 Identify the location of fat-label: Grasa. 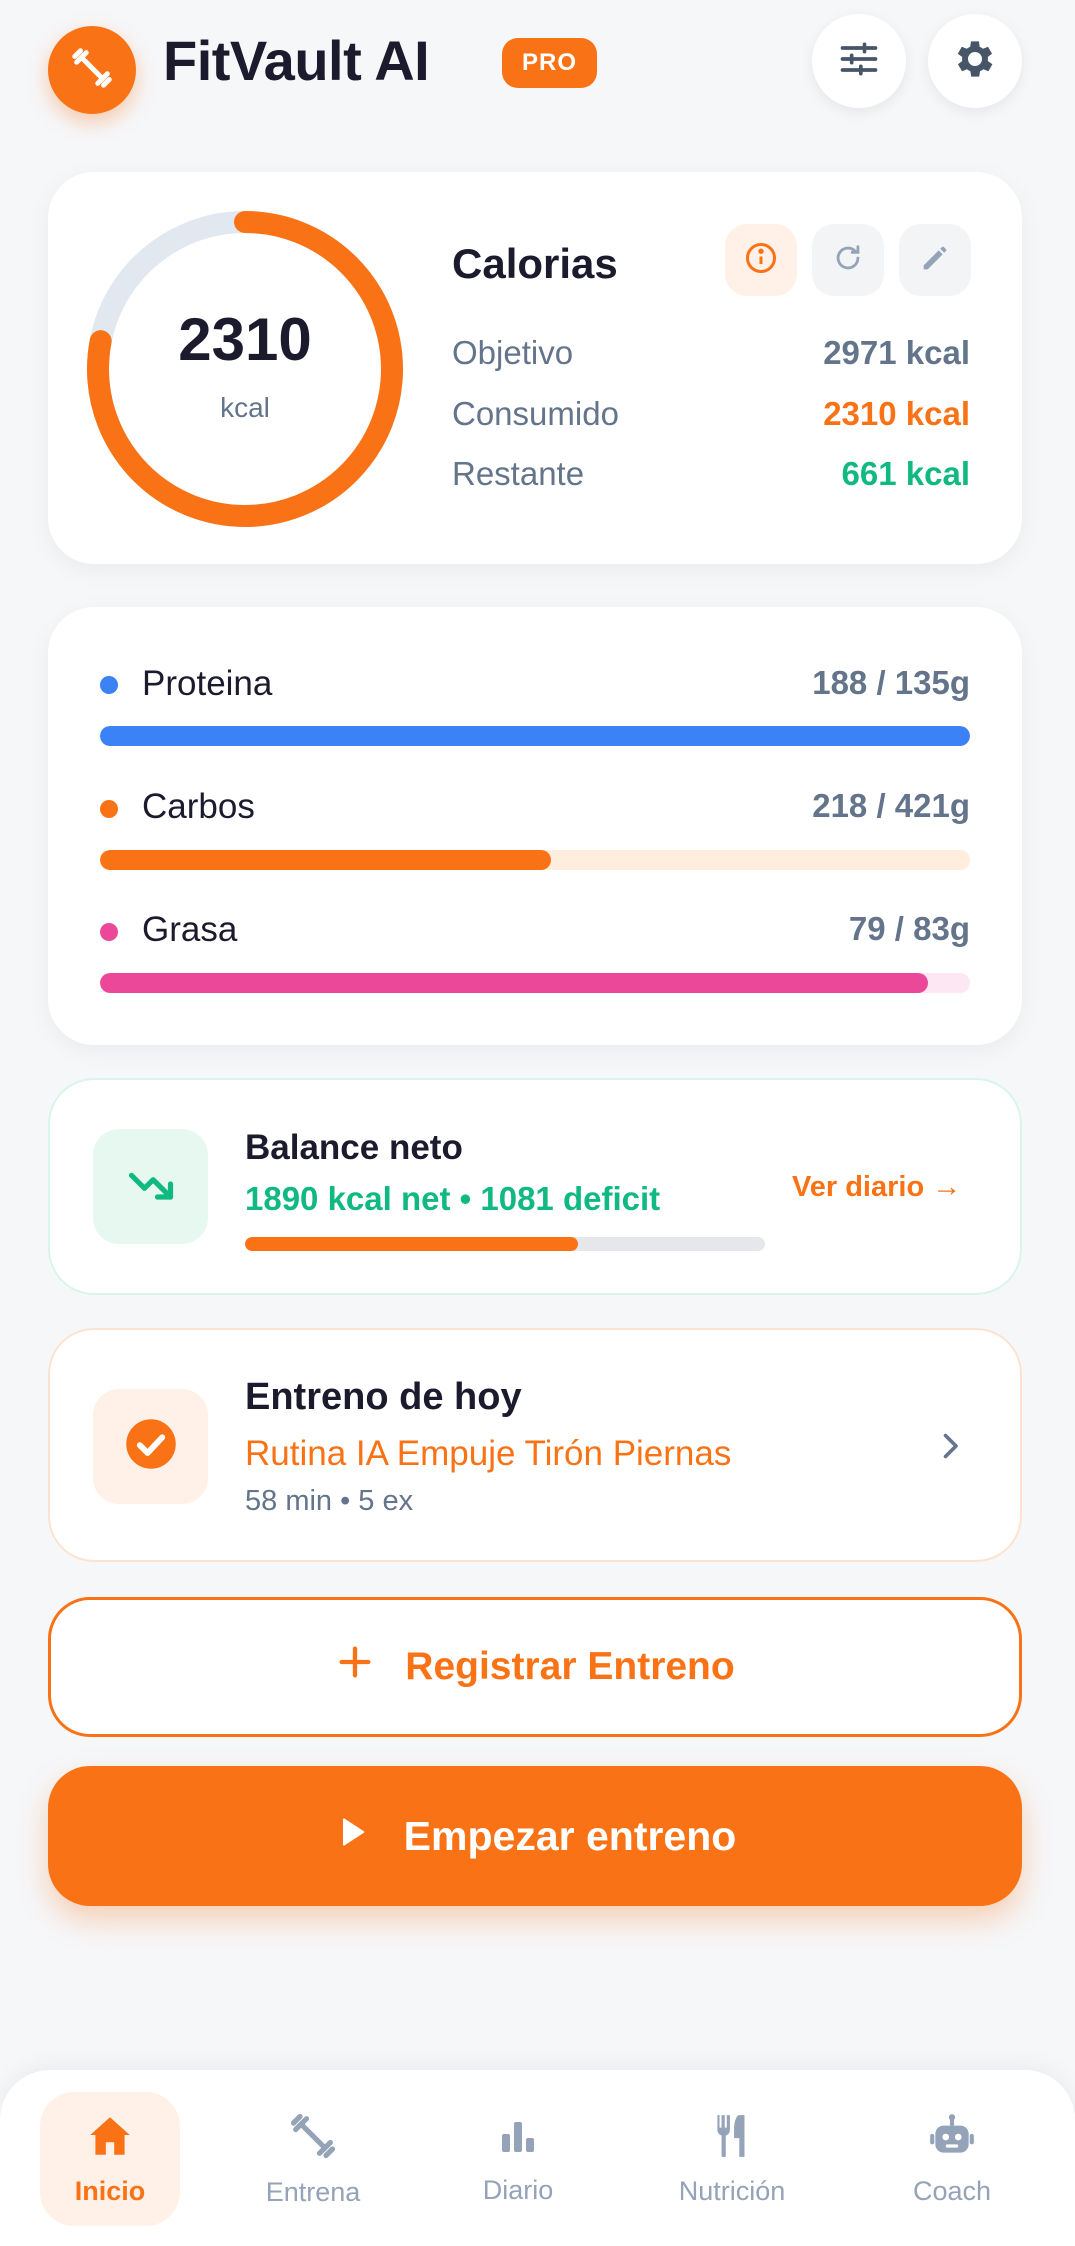
(190, 929).